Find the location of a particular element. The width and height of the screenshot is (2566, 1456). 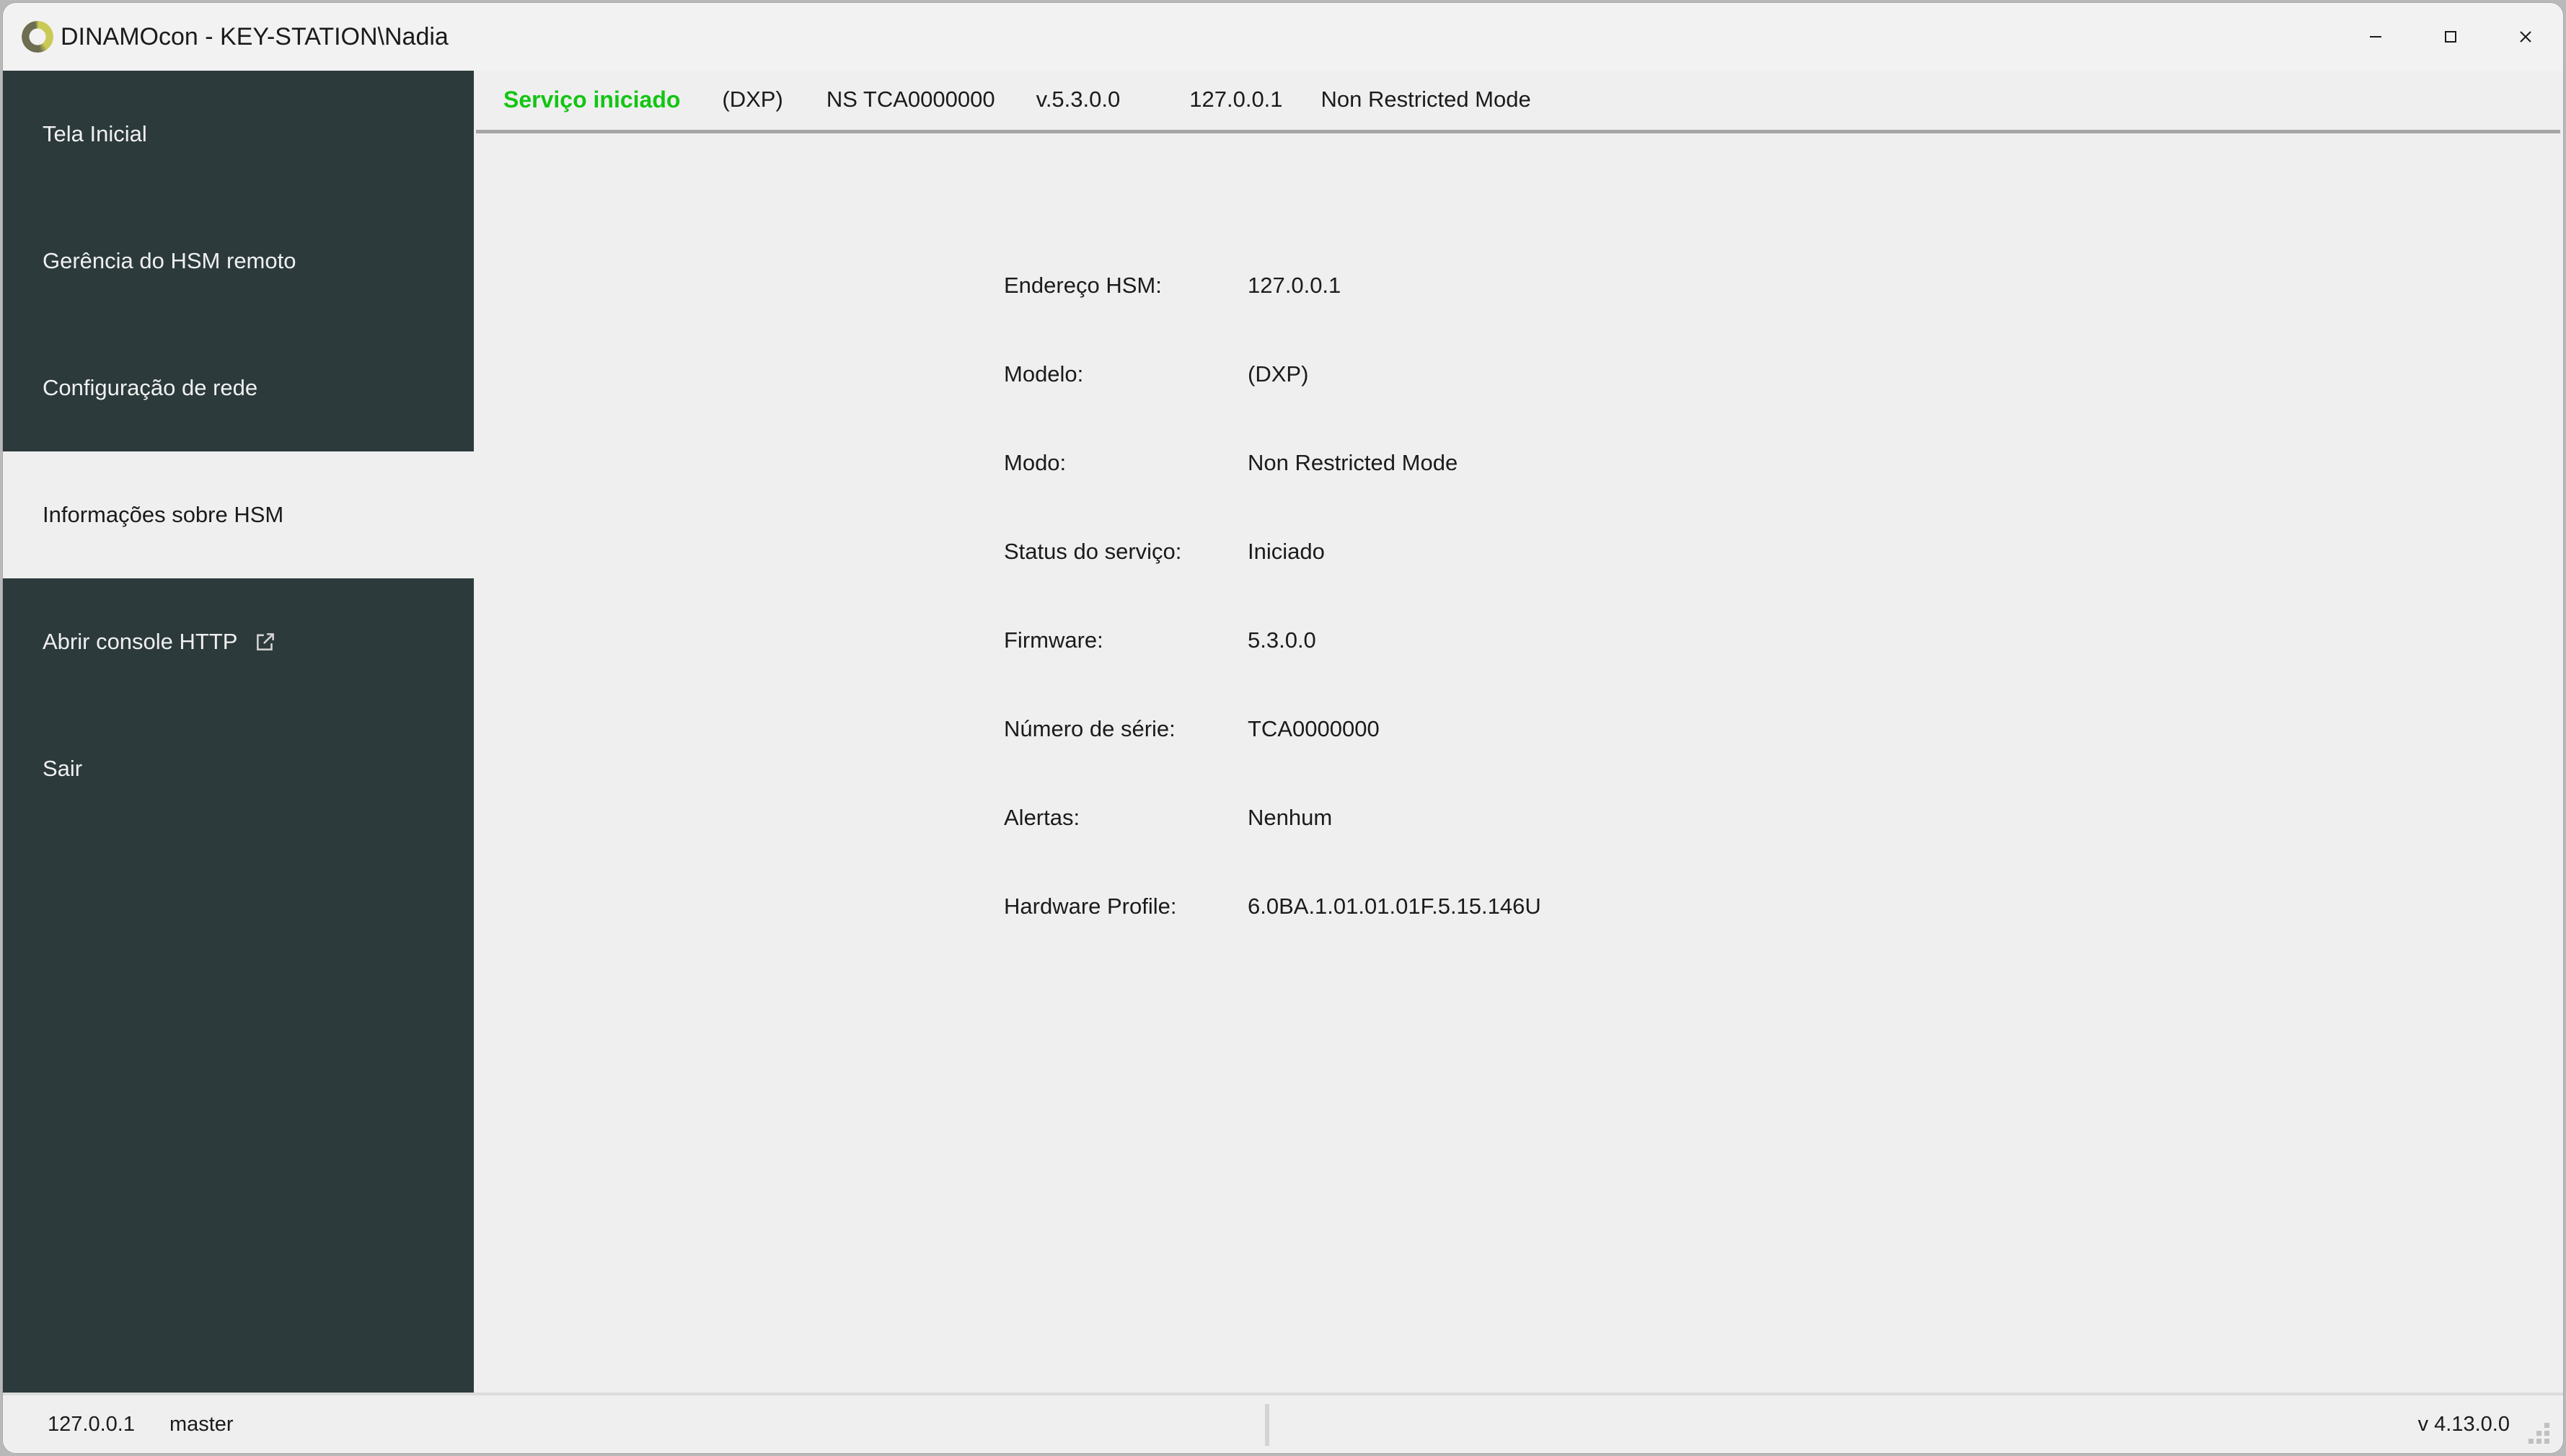

info-value: 6.0BA.1.01.01.01F.5.15.146U is located at coordinates (1394, 906).